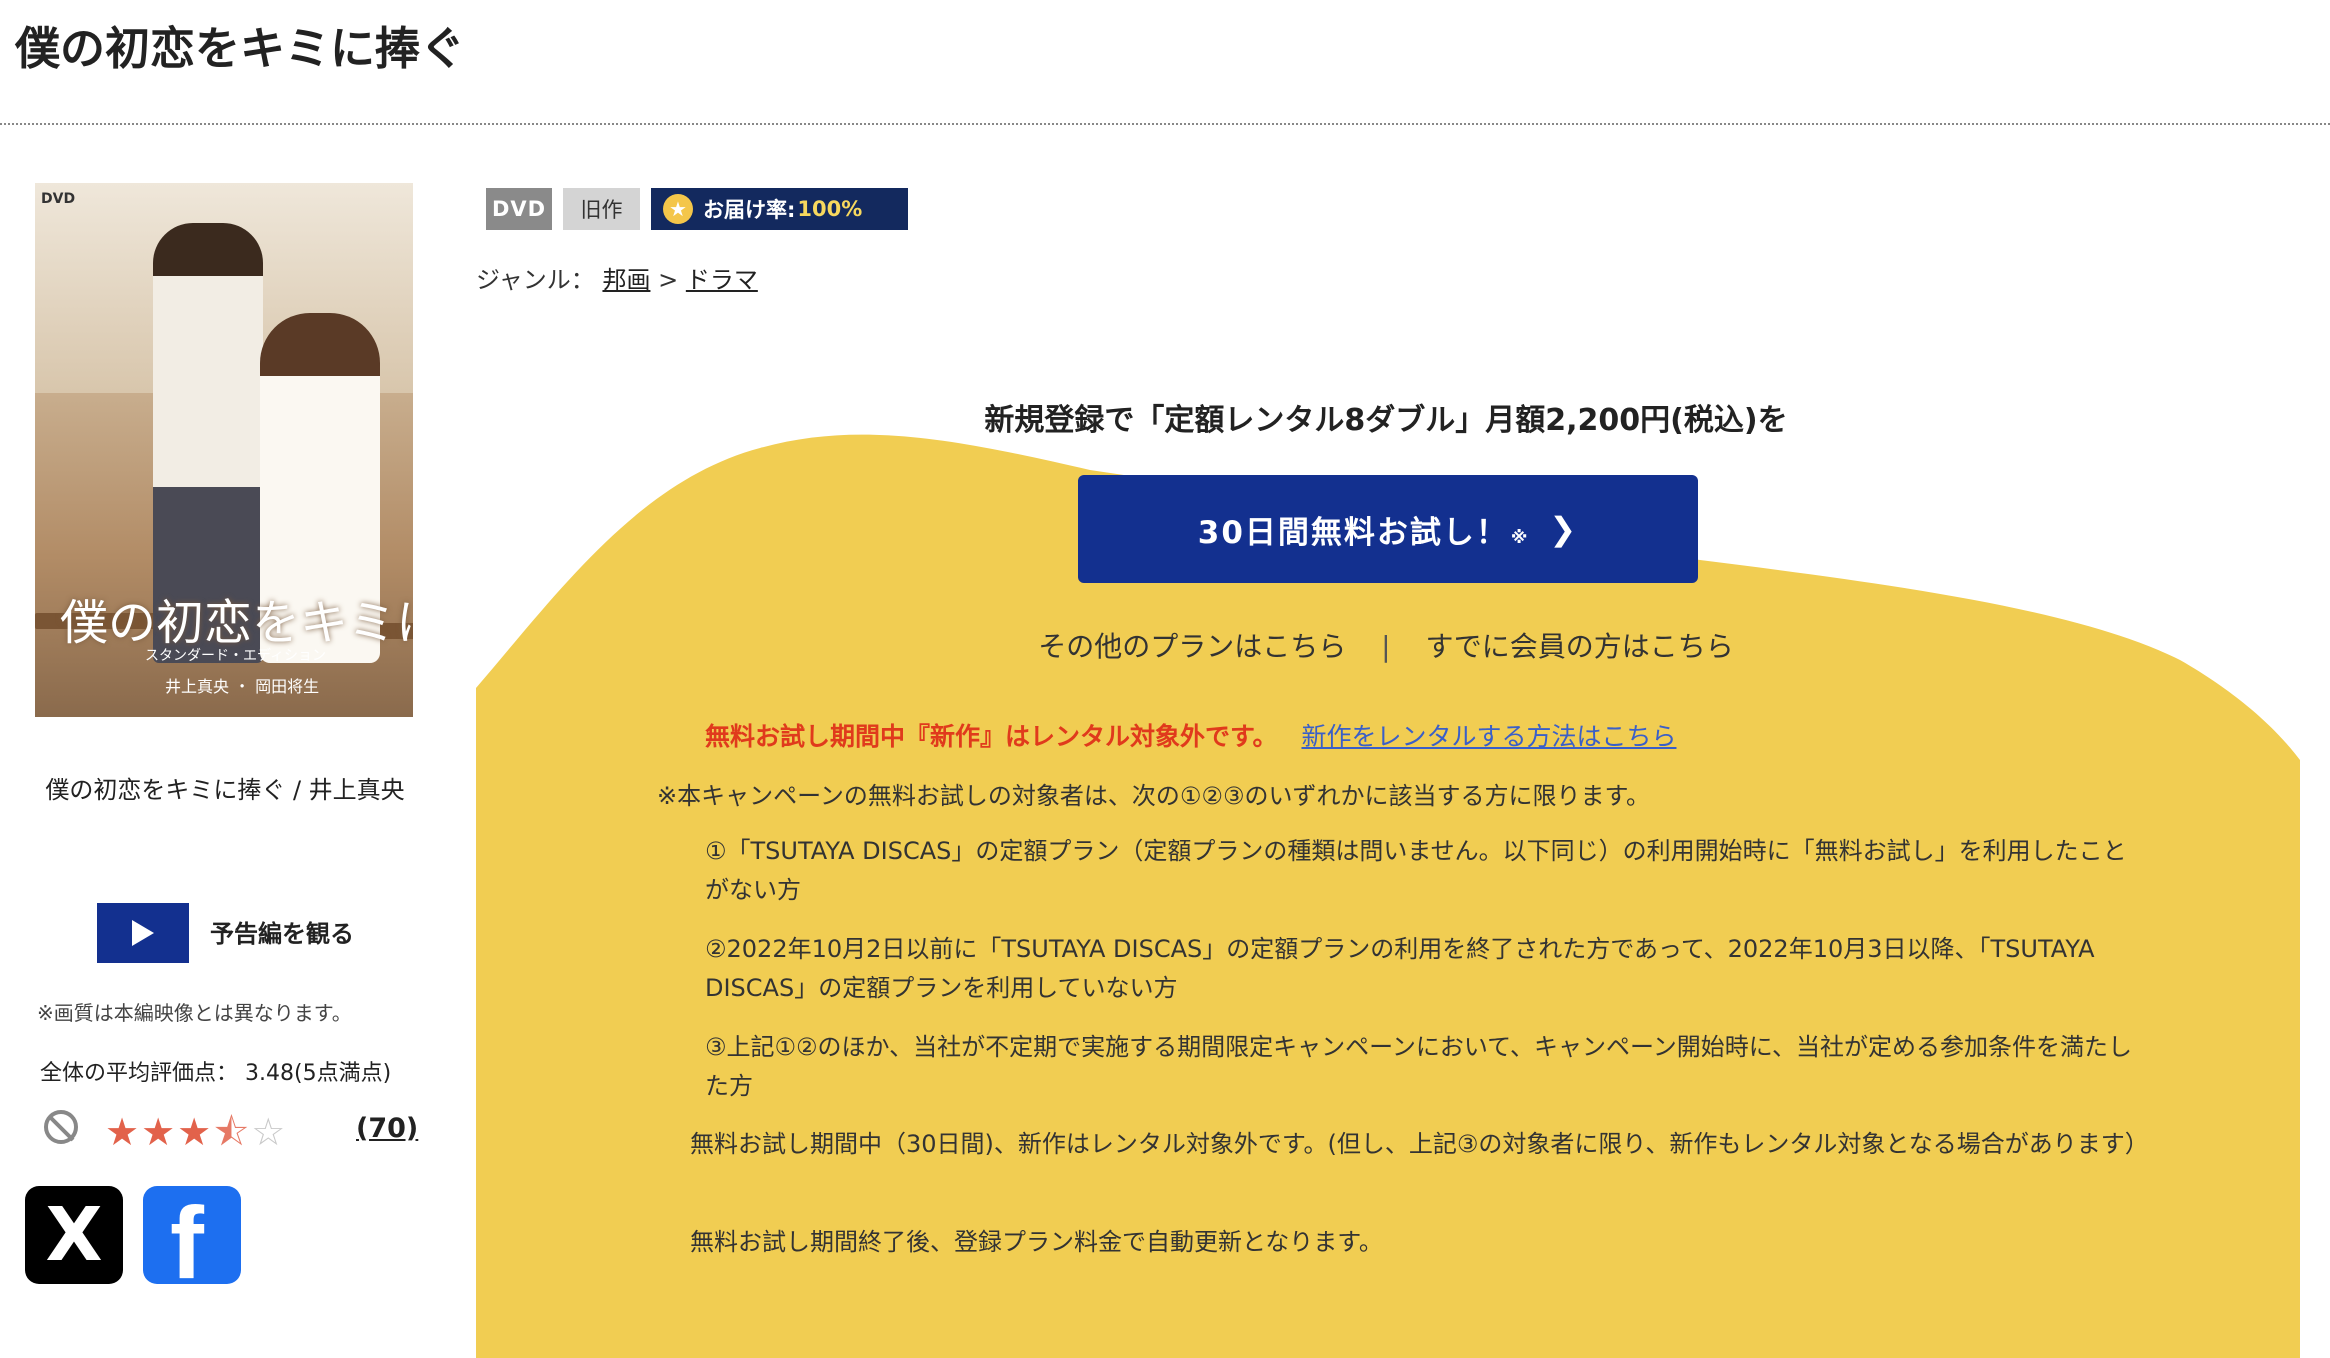 The image size is (2330, 1358). Describe the element at coordinates (139, 1073) in the screenshot. I see `average-rating-label: 全体の平均評価点：` at that location.